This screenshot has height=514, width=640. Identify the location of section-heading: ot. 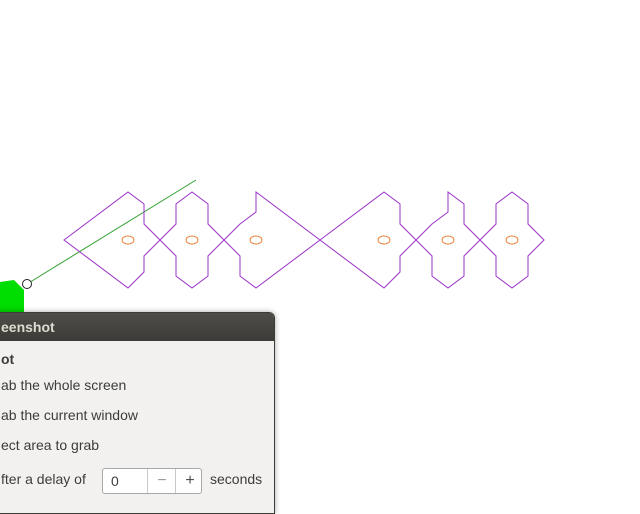
(8, 359).